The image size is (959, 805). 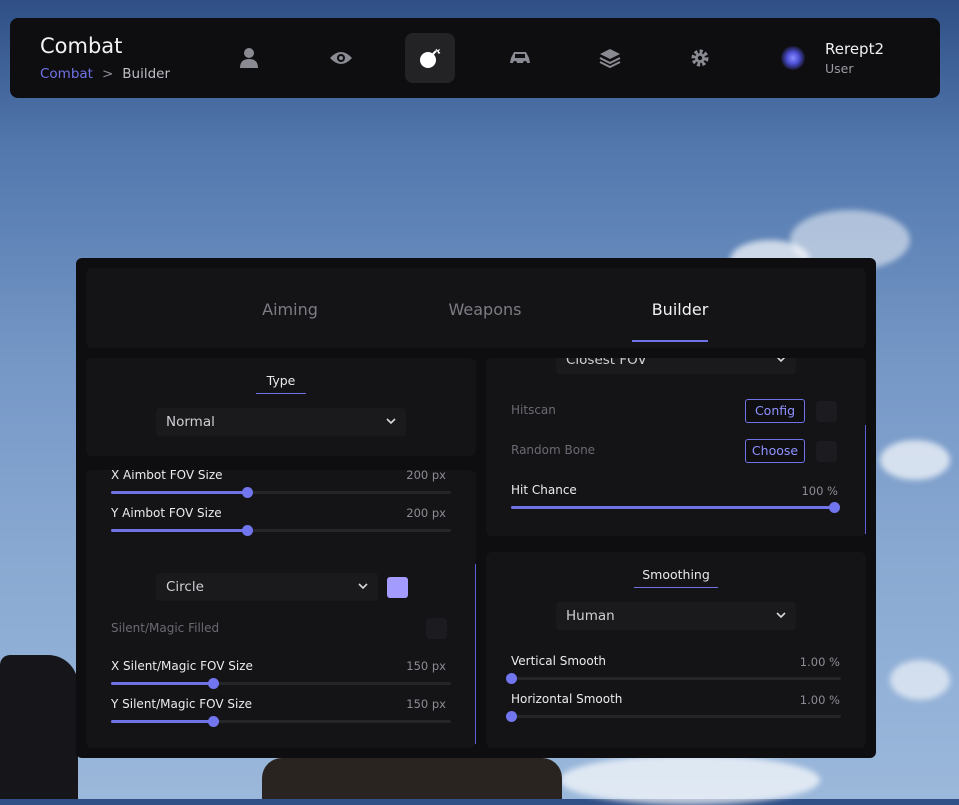 I want to click on nav-visuals, so click(x=341, y=58).